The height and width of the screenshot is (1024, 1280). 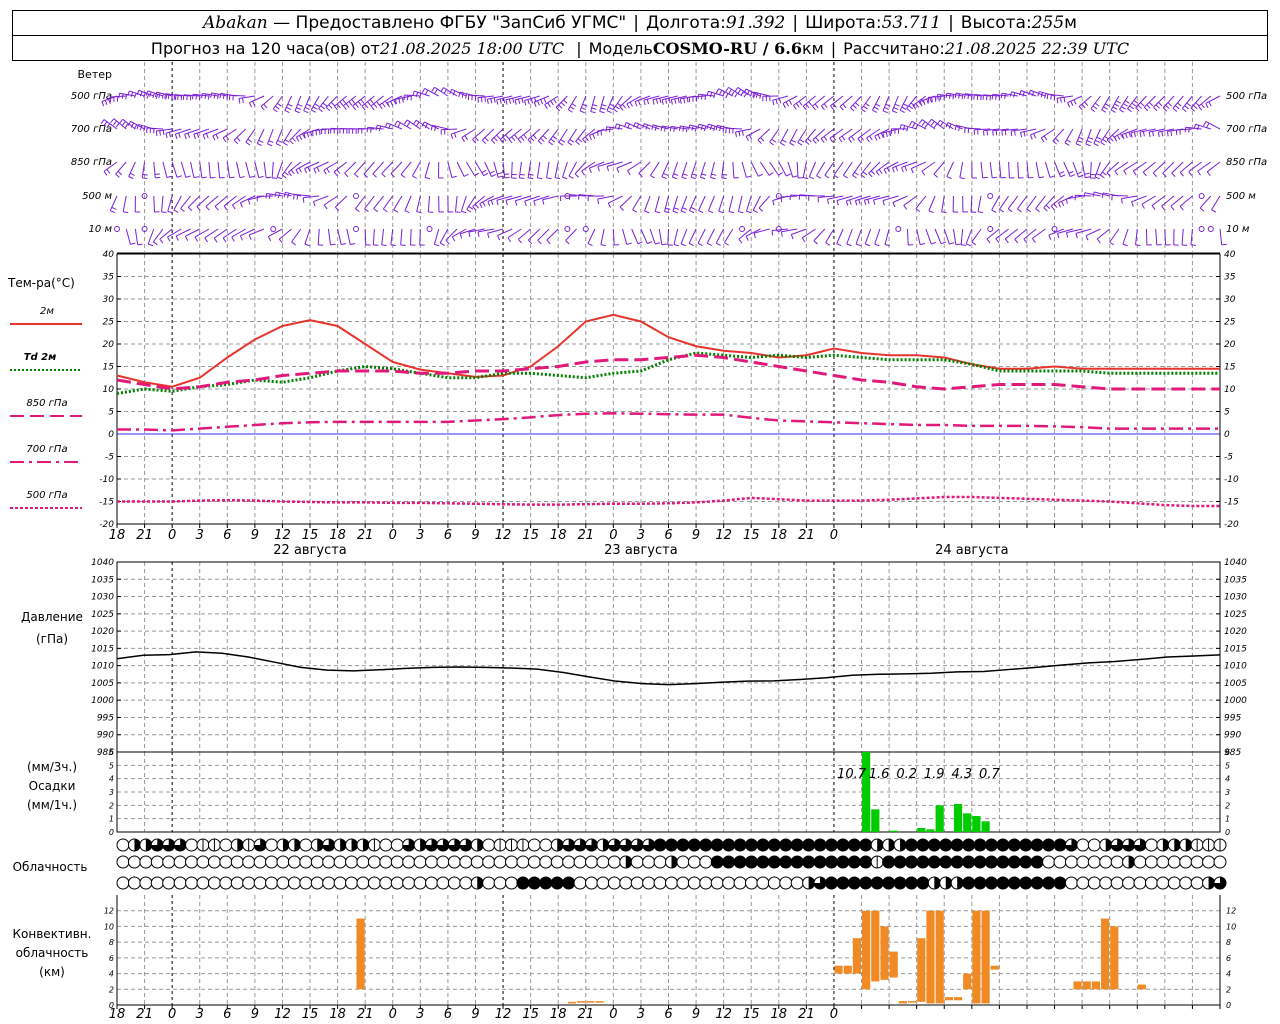 I want to click on wind-level-label-right: 850 гПа, so click(x=1246, y=162).